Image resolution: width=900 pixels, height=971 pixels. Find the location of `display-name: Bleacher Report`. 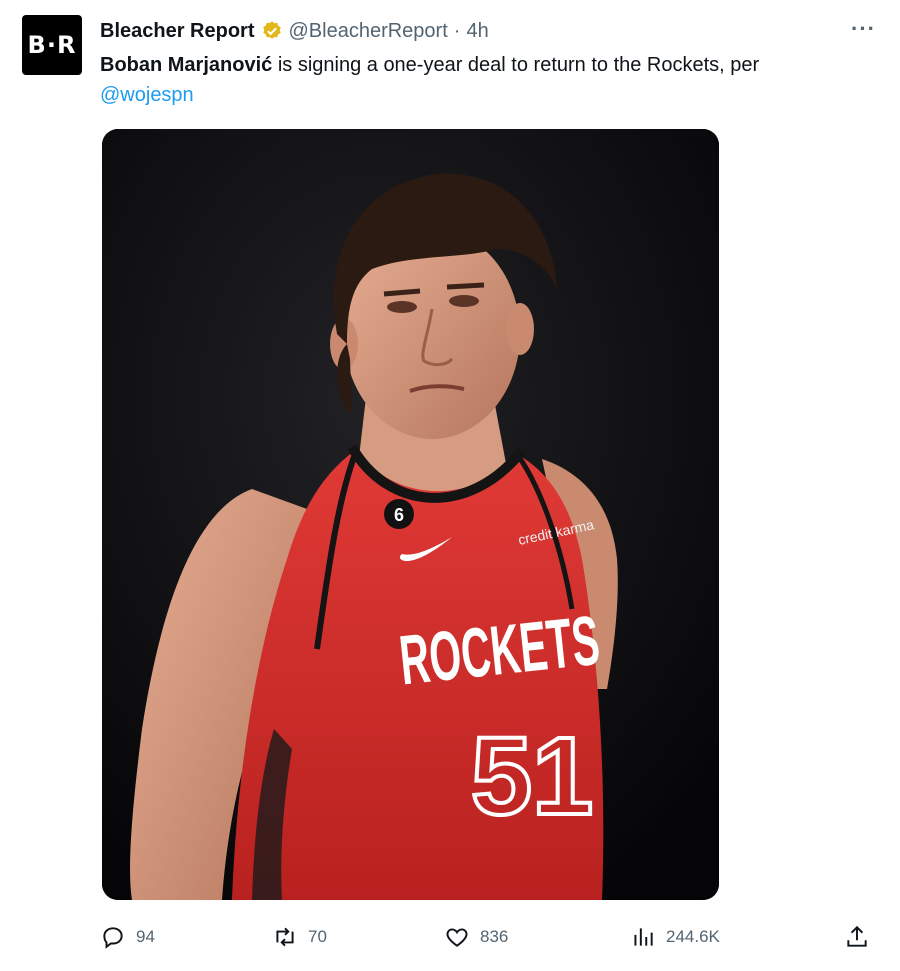

display-name: Bleacher Report is located at coordinates (177, 31).